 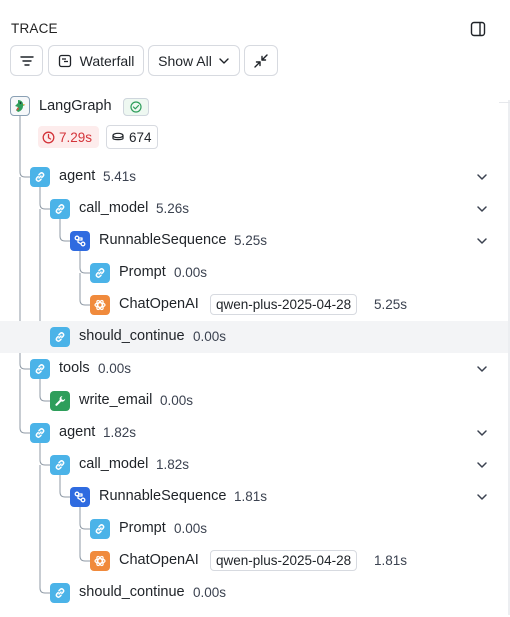 What do you see at coordinates (60, 401) in the screenshot?
I see `wrench-icon` at bounding box center [60, 401].